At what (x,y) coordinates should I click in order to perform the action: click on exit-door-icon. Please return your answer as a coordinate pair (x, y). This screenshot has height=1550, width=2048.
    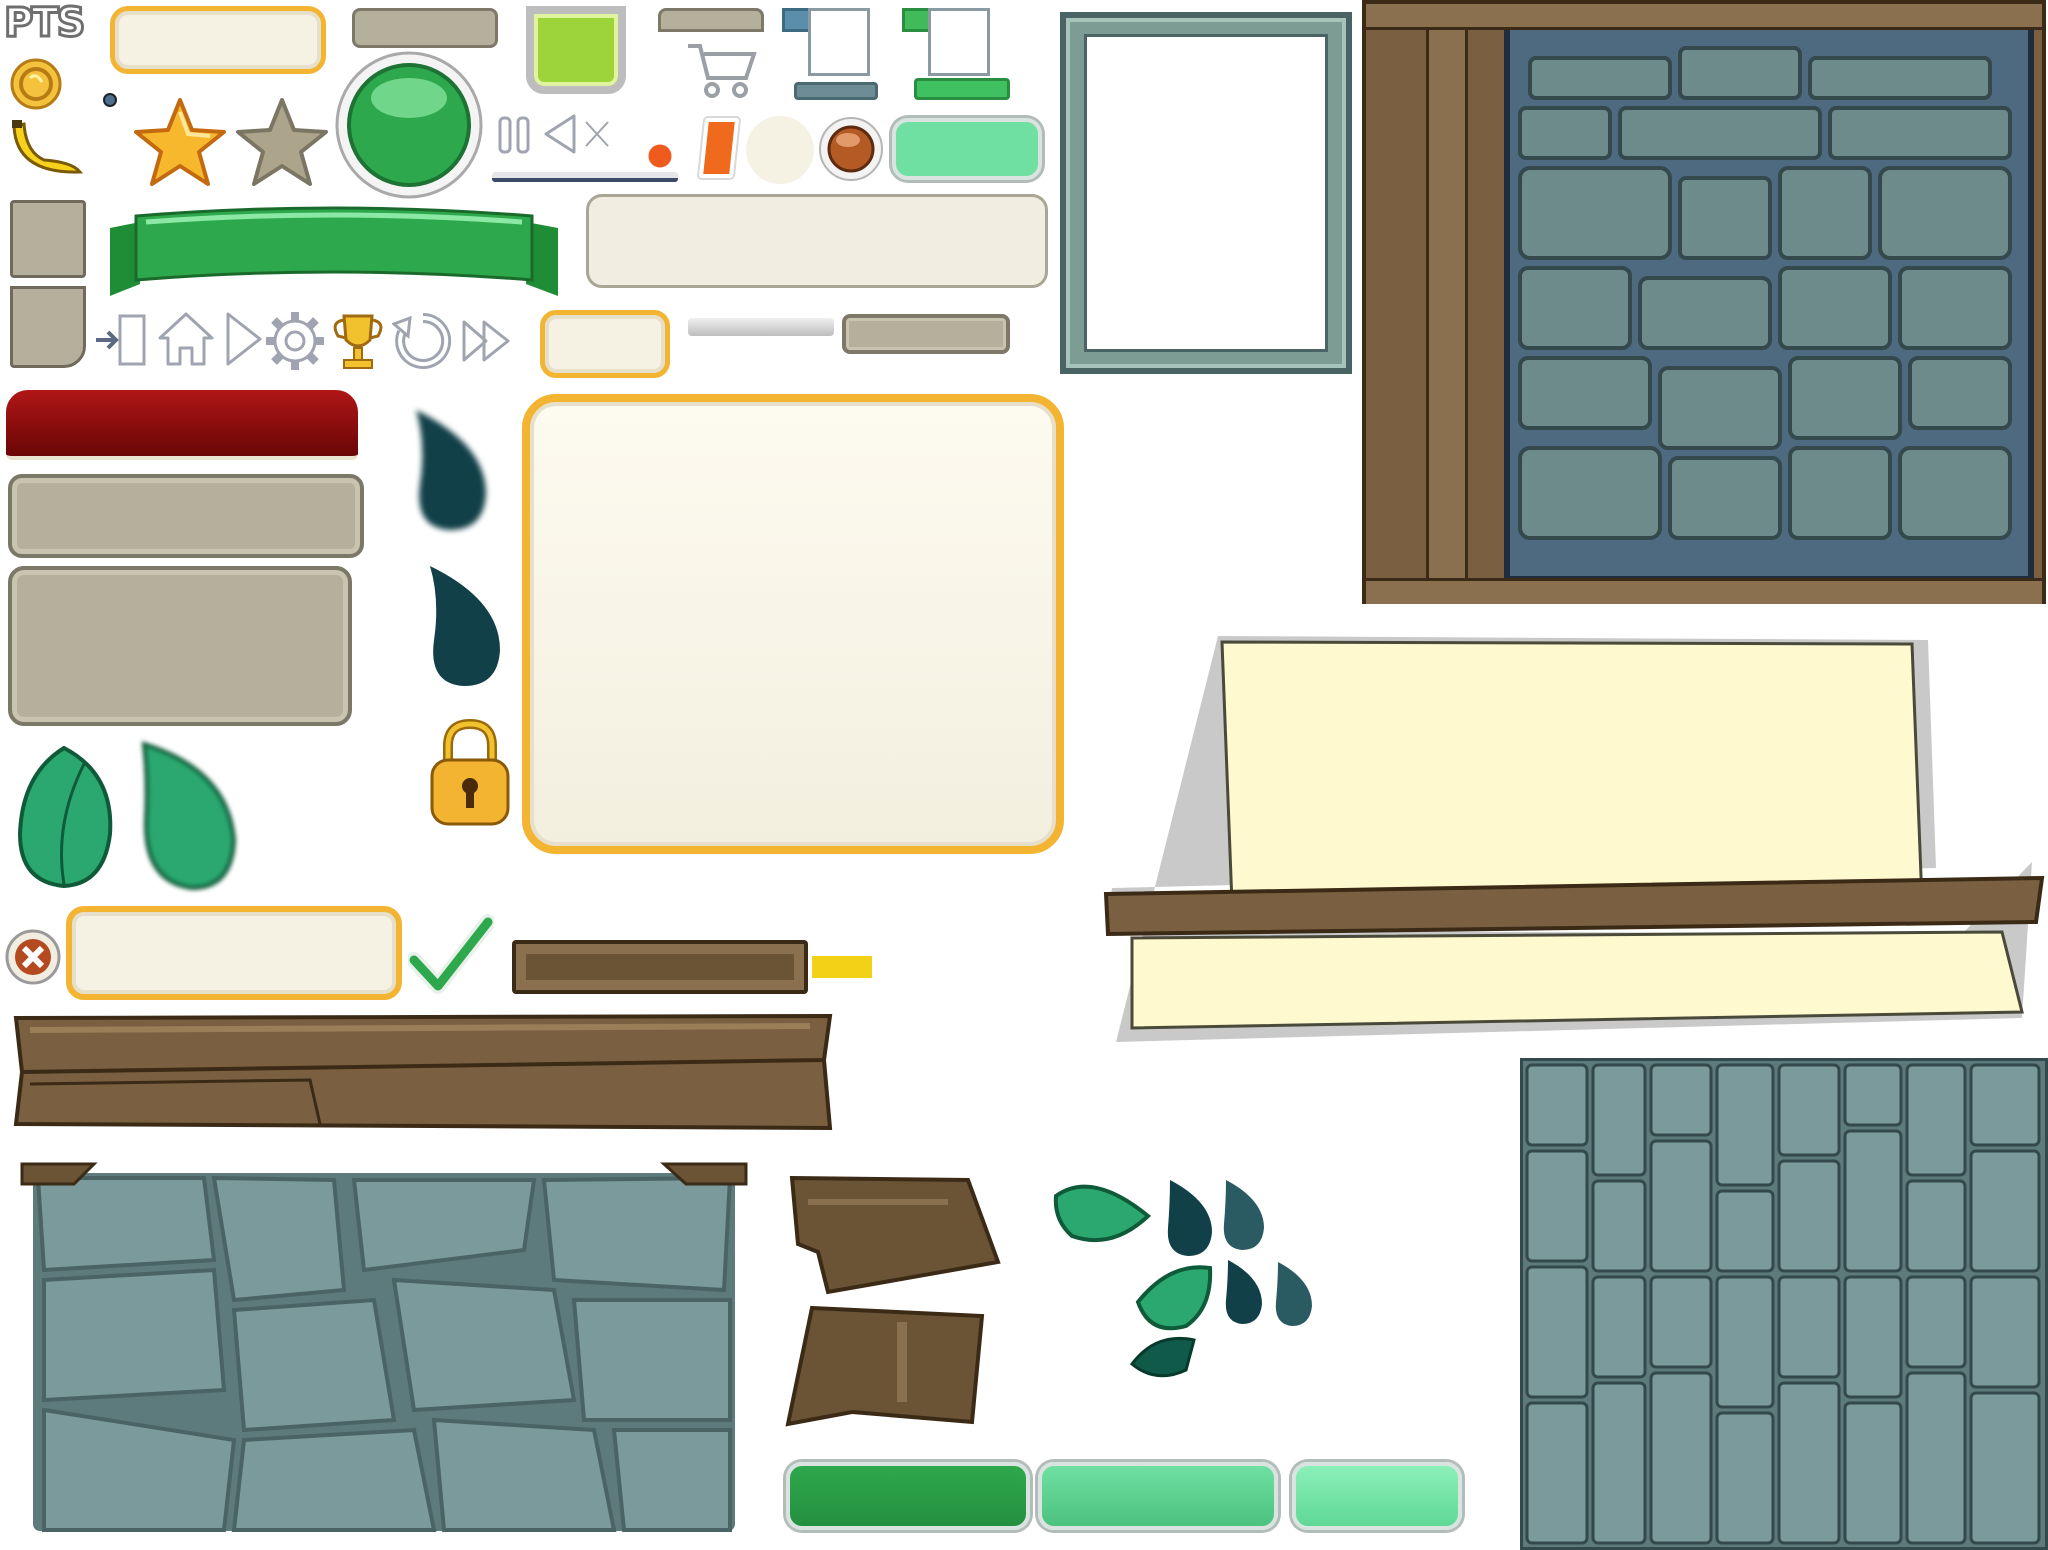
    Looking at the image, I should click on (121, 340).